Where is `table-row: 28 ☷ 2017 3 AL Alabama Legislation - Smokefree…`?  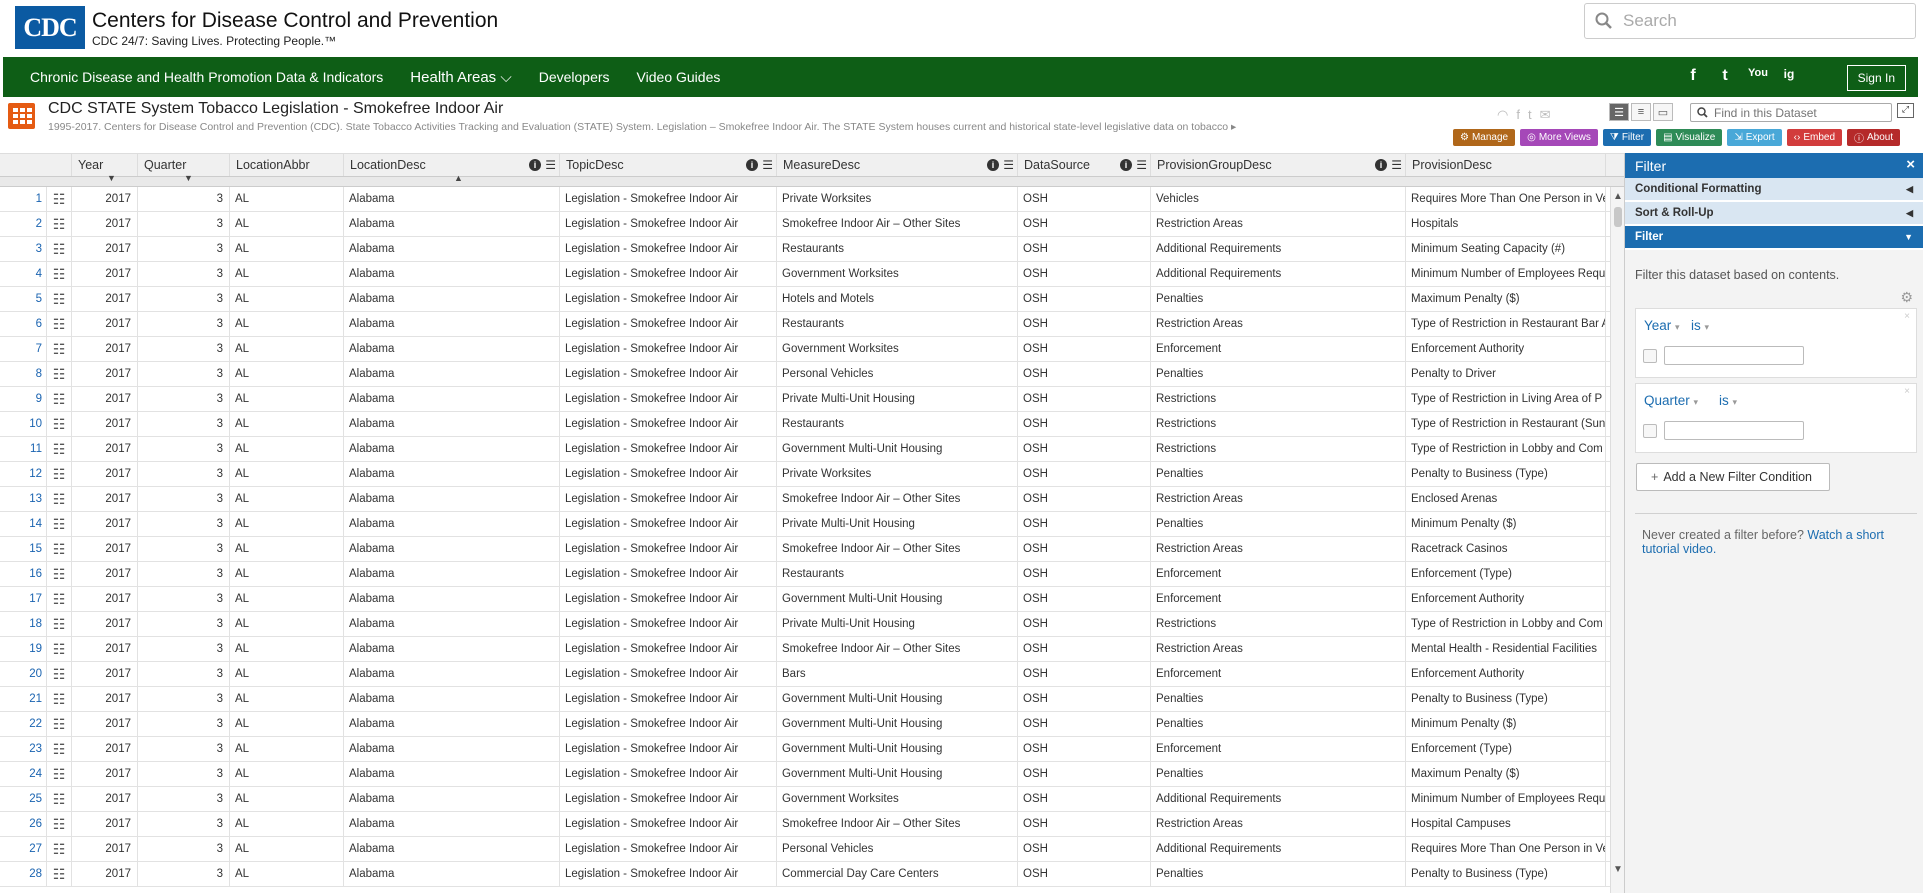 table-row: 28 ☷ 2017 3 AL Alabama Legislation - Smokefree… is located at coordinates (812, 874).